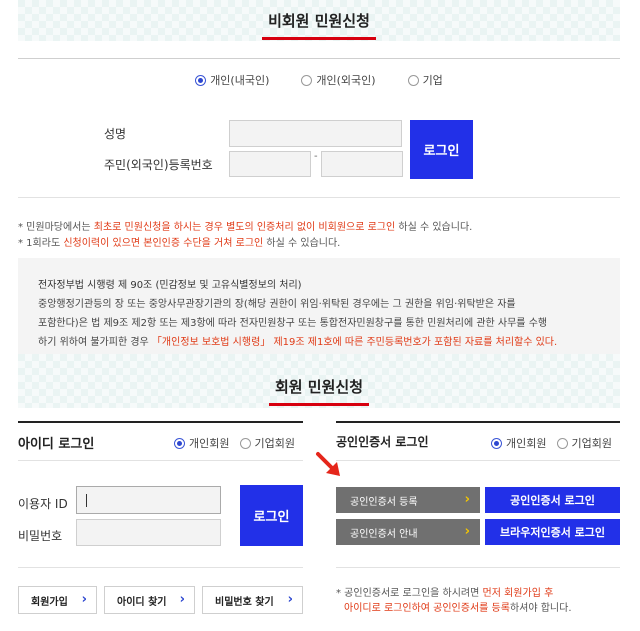 The height and width of the screenshot is (631, 640). I want to click on password-label: 비밀번호, so click(40, 536).